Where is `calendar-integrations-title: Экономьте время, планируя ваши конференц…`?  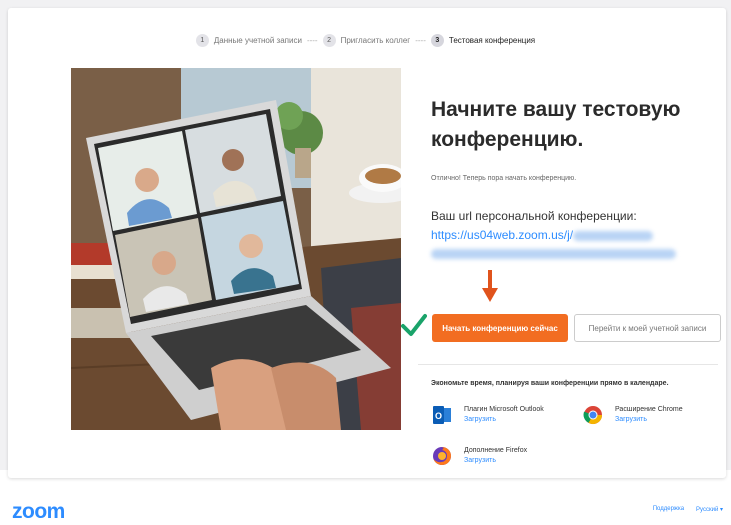 calendar-integrations-title: Экономьте время, планируя ваши конференц… is located at coordinates (550, 383).